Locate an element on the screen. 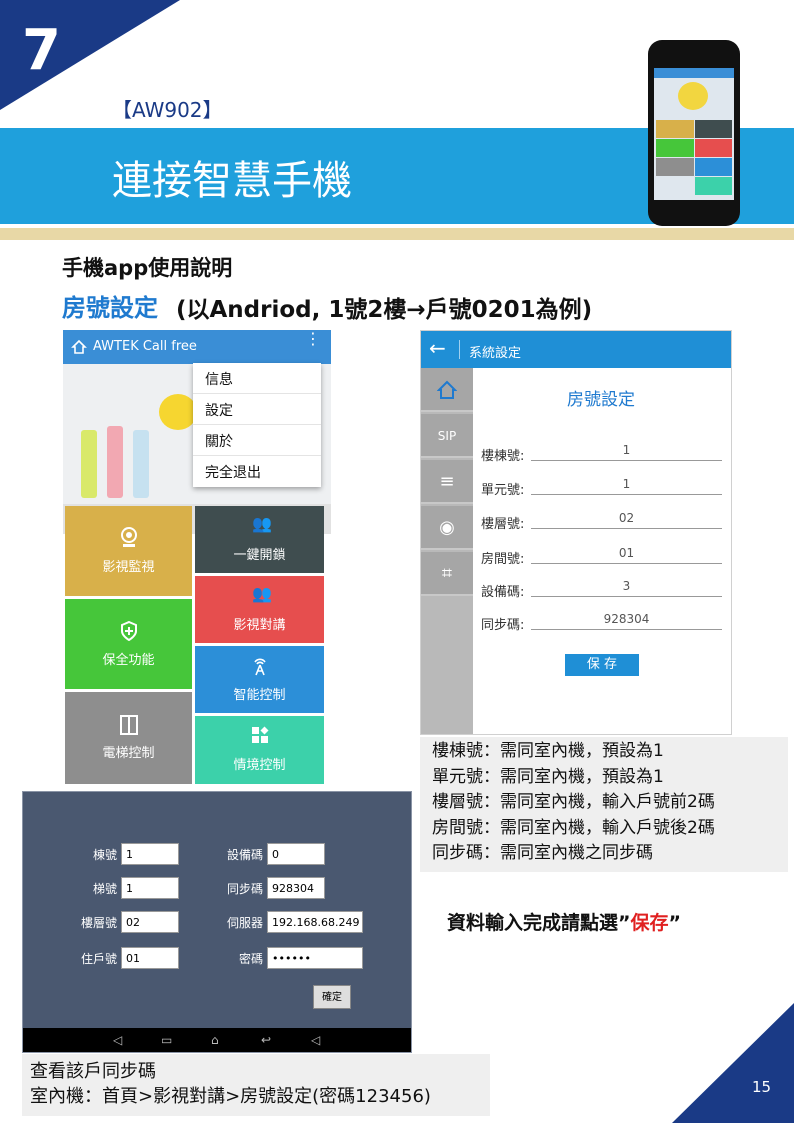 Image resolution: width=794 pixels, height=1123 pixels. home-nav-icon: ⌂ is located at coordinates (215, 1040).